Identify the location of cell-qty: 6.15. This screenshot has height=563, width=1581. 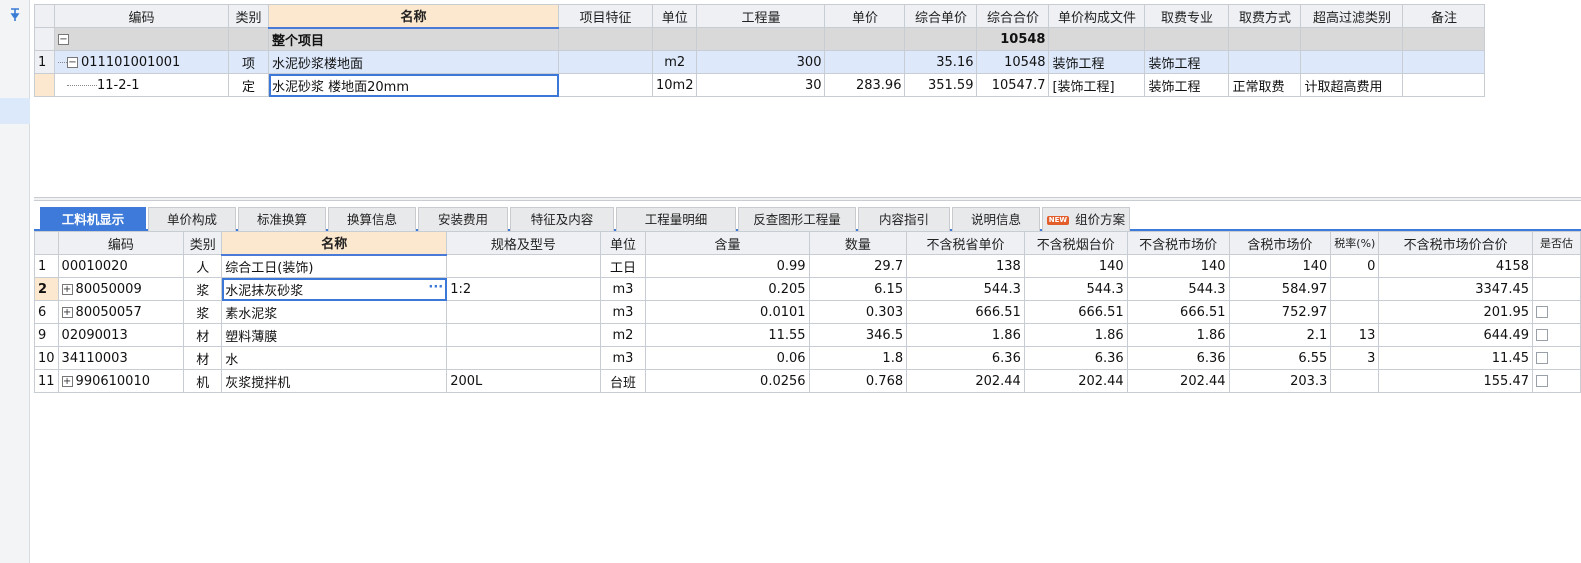
(858, 289).